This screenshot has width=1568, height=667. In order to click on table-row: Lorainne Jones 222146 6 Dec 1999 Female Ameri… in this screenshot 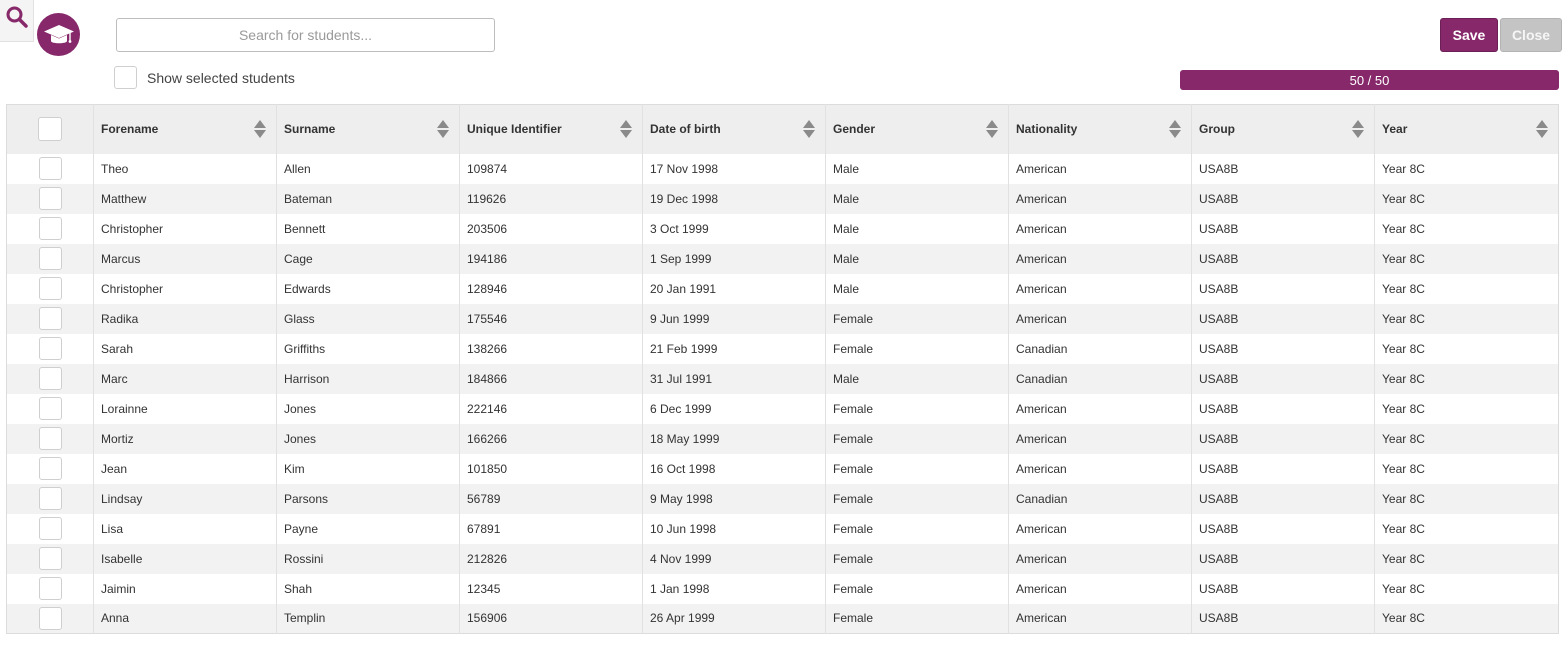, I will do `click(782, 408)`.